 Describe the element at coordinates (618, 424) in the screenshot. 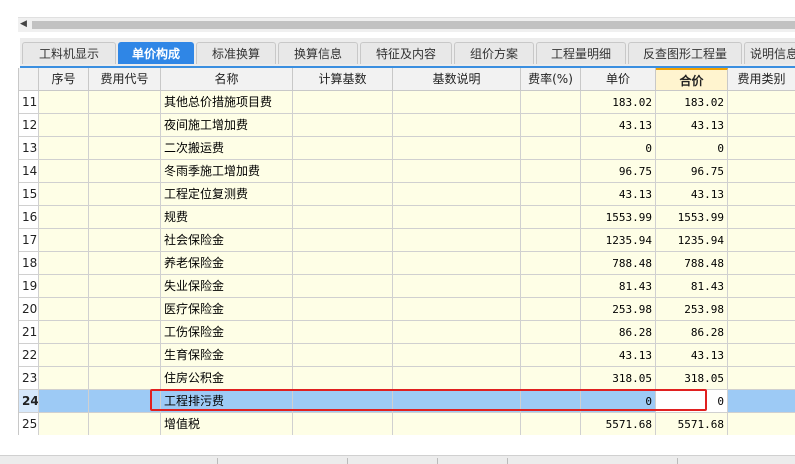

I see `cell-unit-price: 5571.68` at that location.